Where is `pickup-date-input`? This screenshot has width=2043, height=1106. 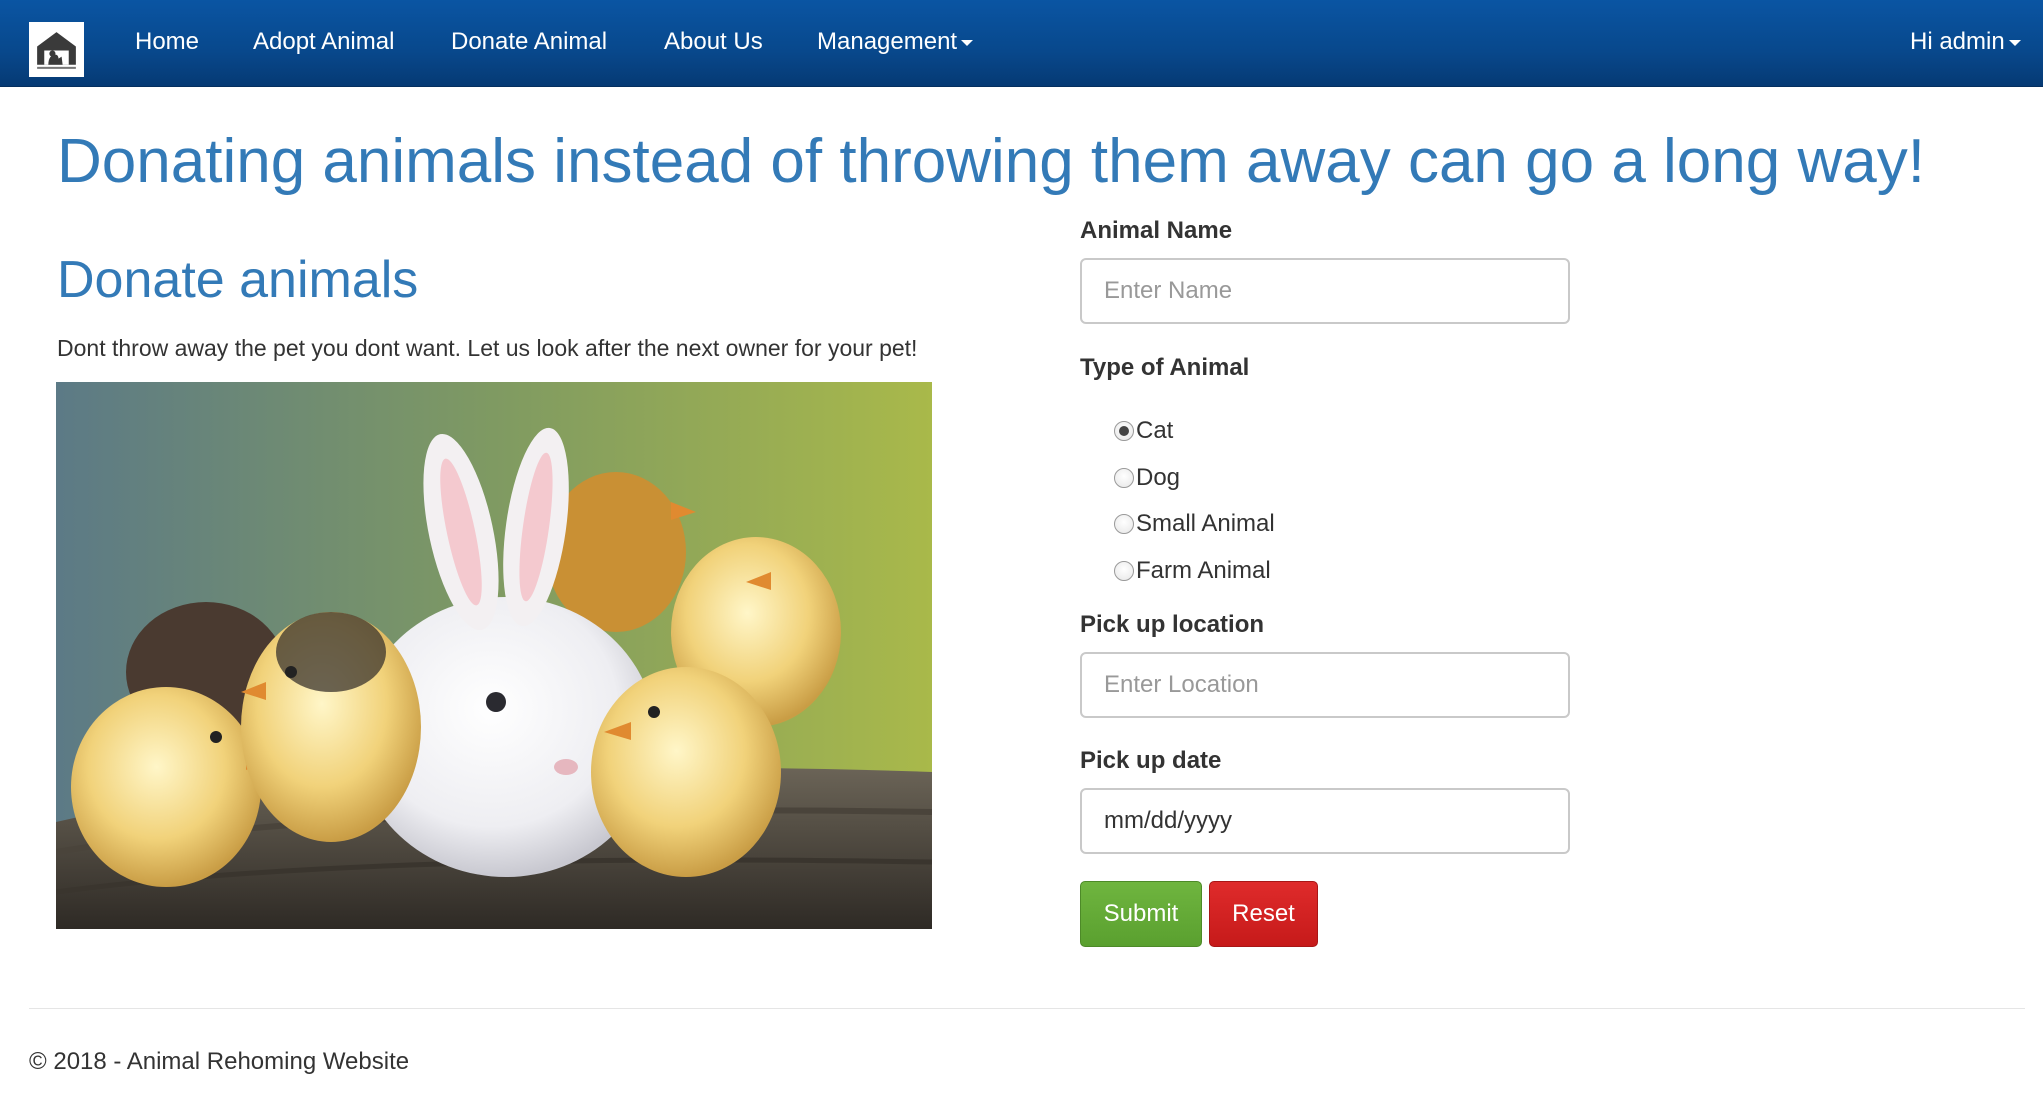
pickup-date-input is located at coordinates (1325, 821).